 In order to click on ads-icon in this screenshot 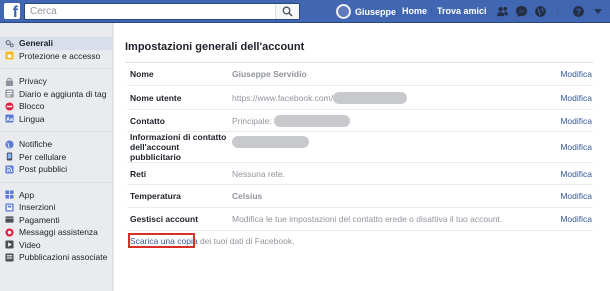, I will do `click(9, 207)`.